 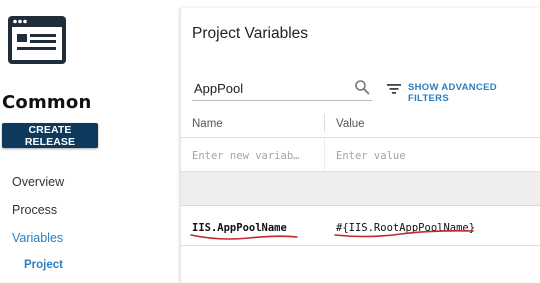 I want to click on variable-value: #{IIS.RootAppPoolName}, so click(x=405, y=228).